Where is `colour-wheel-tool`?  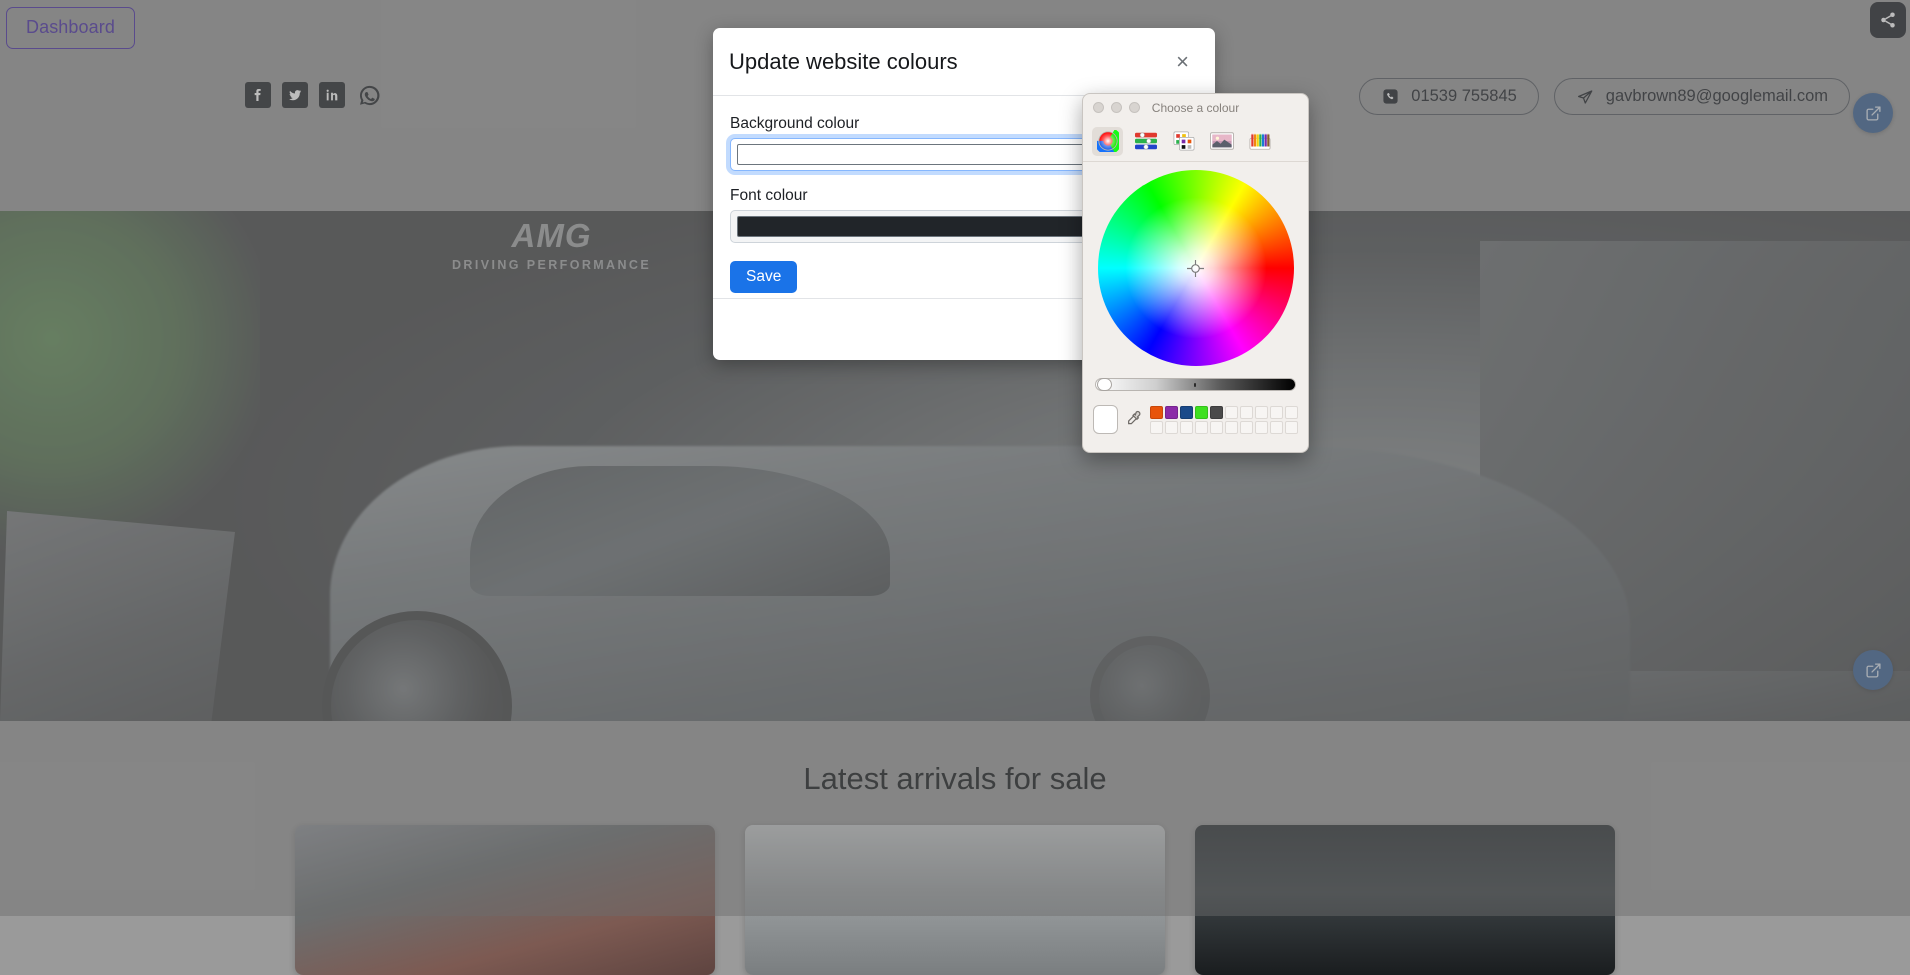 colour-wheel-tool is located at coordinates (1107, 141).